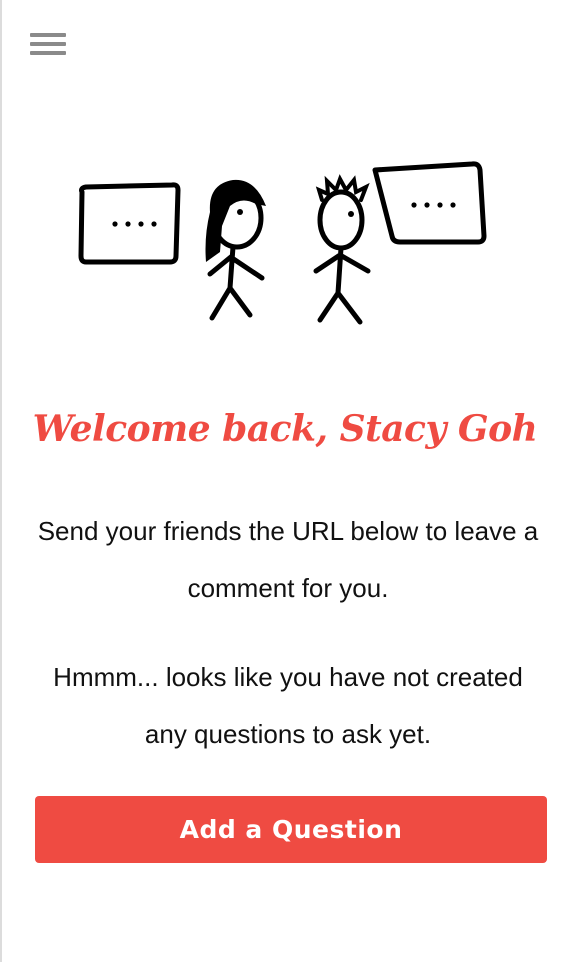  Describe the element at coordinates (342, 285) in the screenshot. I see `boy-body` at that location.